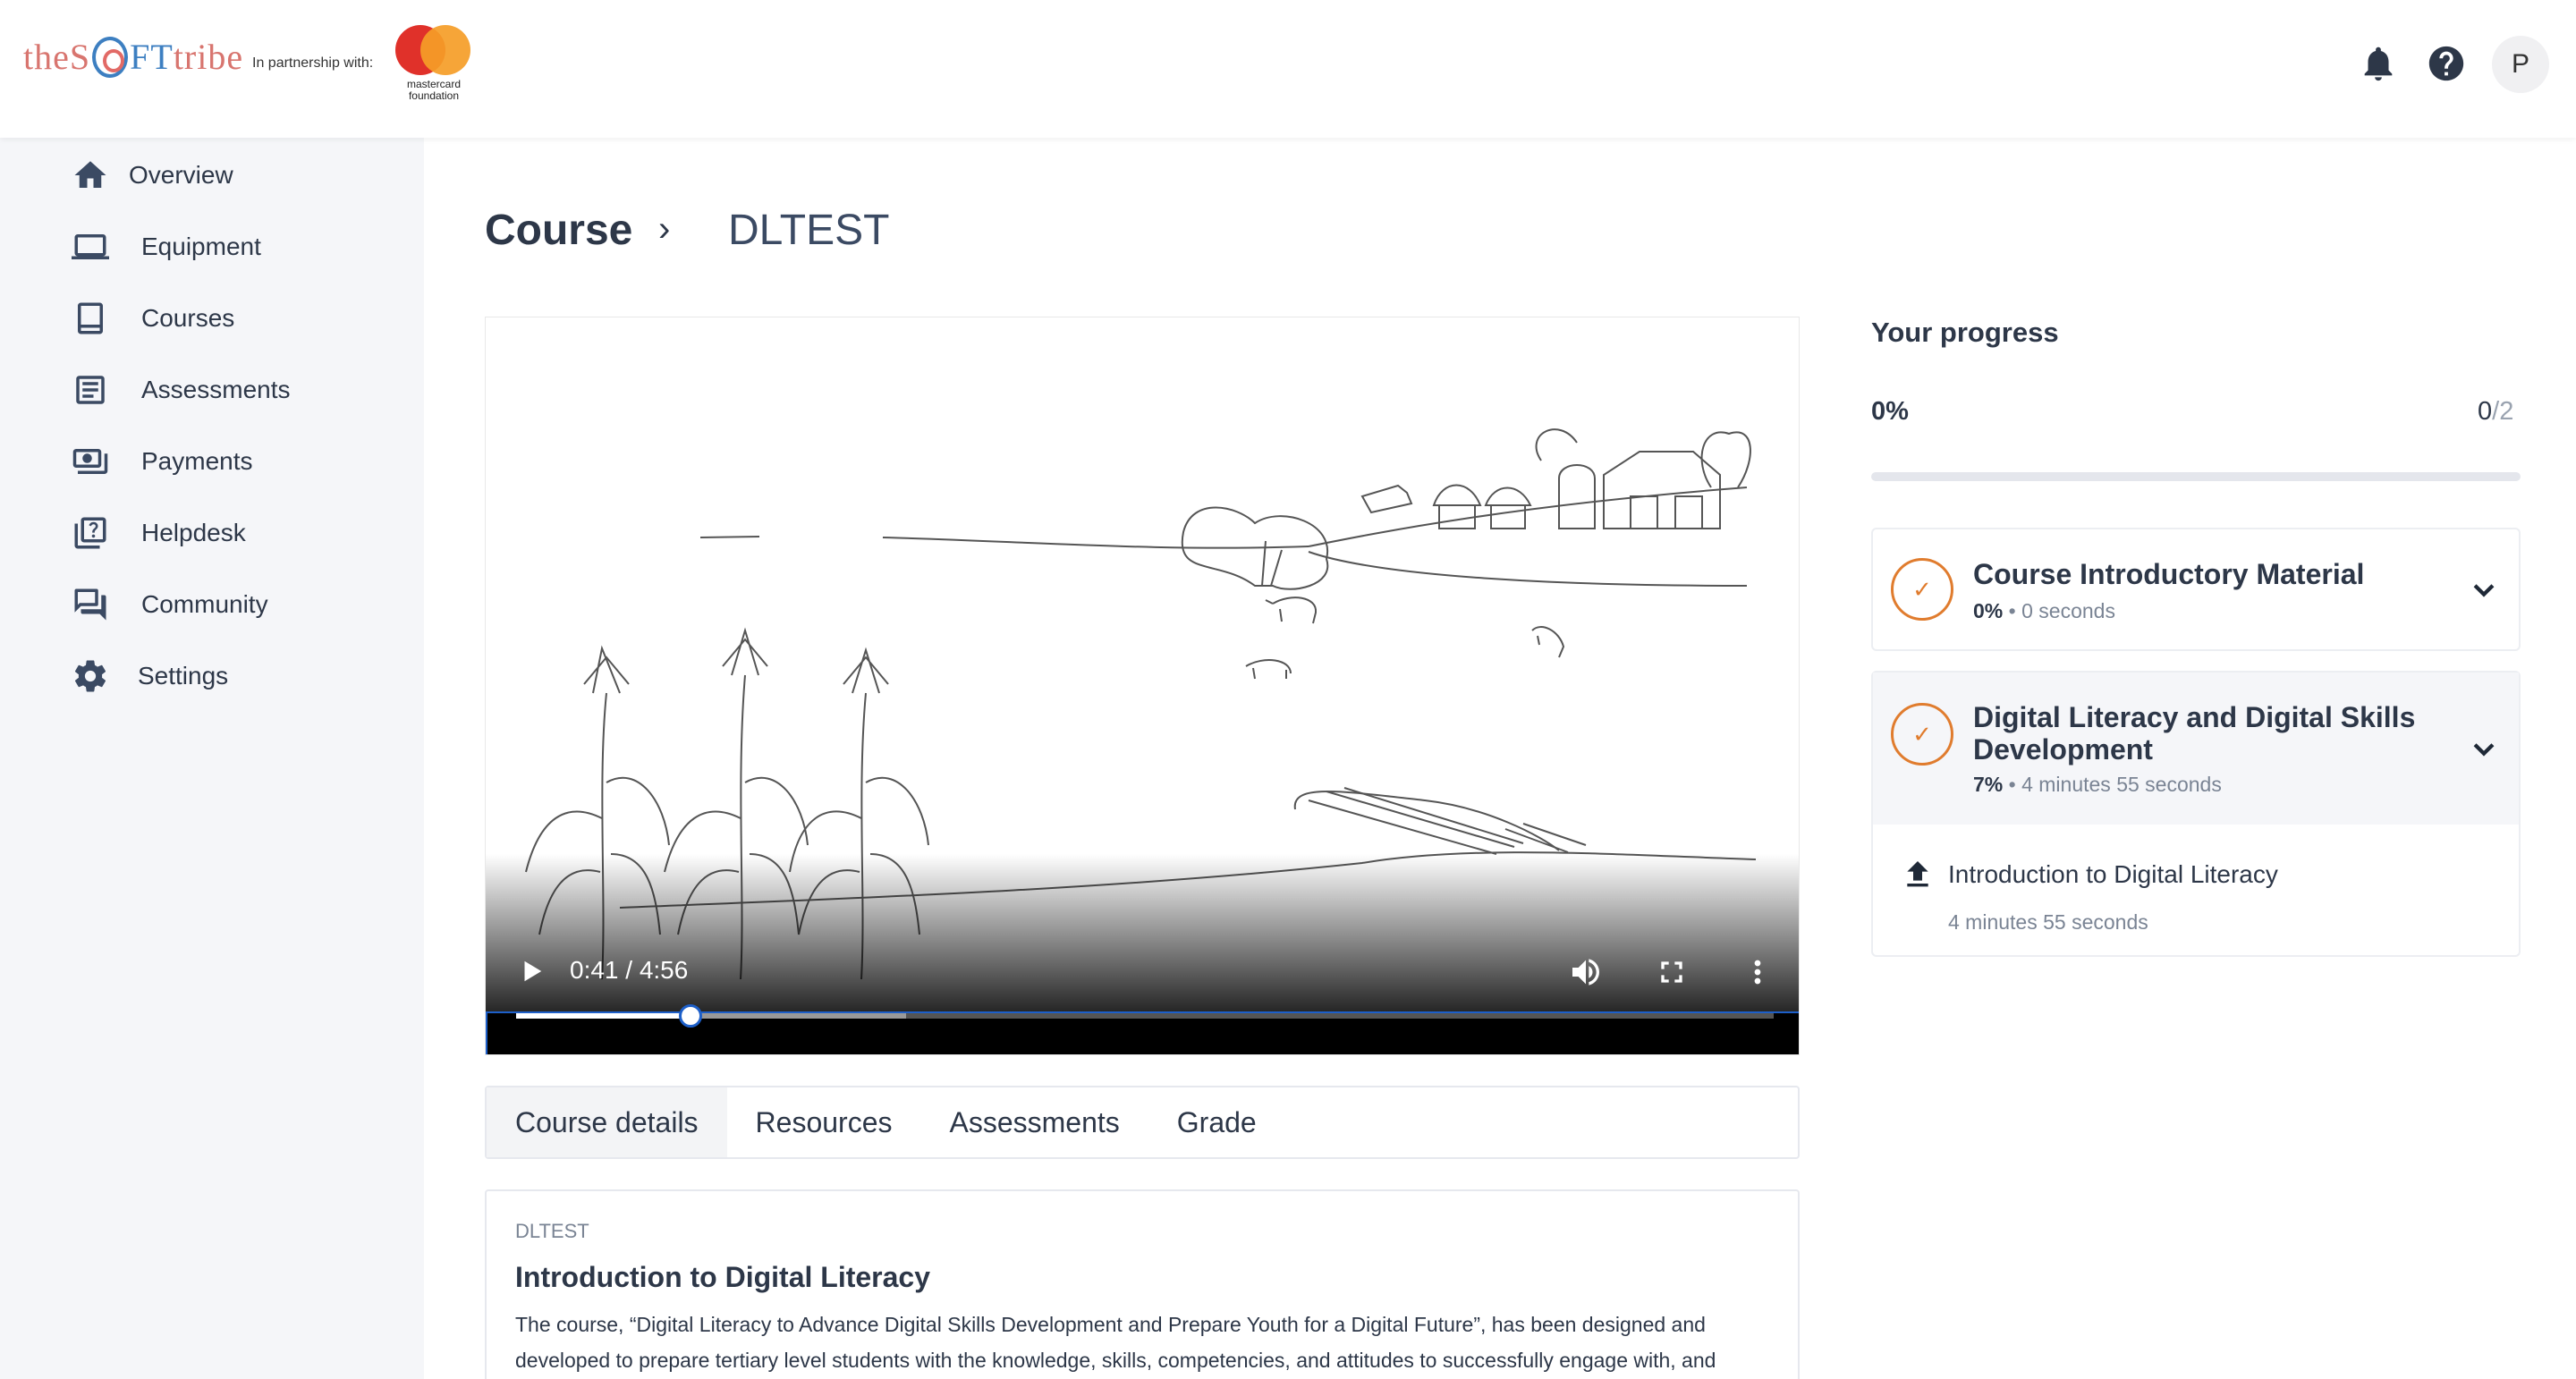 This screenshot has width=2576, height=1379. What do you see at coordinates (1988, 610) in the screenshot?
I see `module-percent: 0%` at bounding box center [1988, 610].